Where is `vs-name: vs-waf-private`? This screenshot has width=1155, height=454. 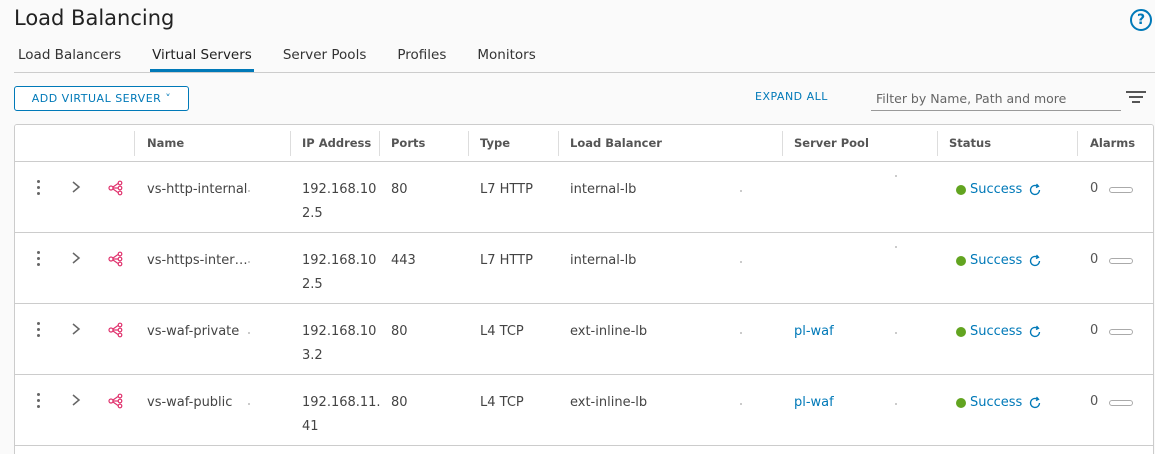 vs-name: vs-waf-private is located at coordinates (193, 332).